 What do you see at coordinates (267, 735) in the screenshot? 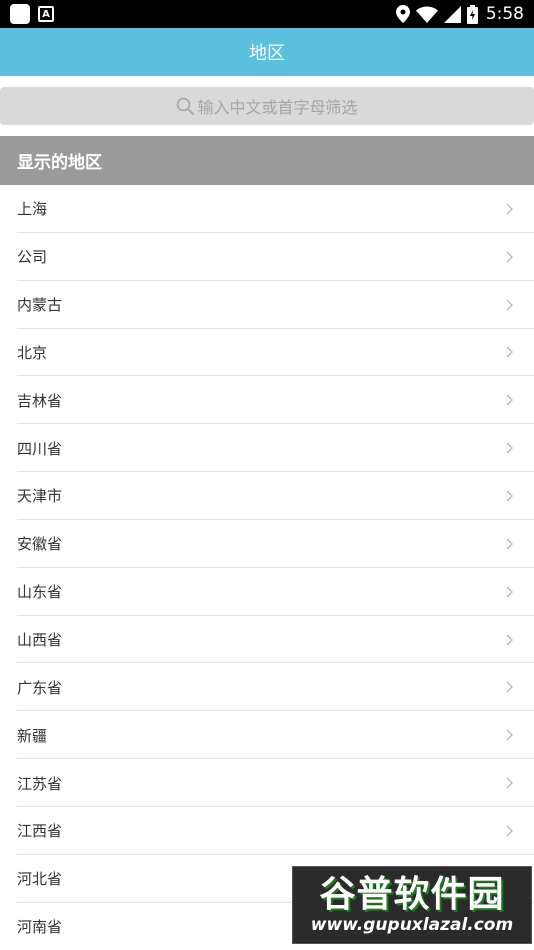
I see `list-item: 新疆` at bounding box center [267, 735].